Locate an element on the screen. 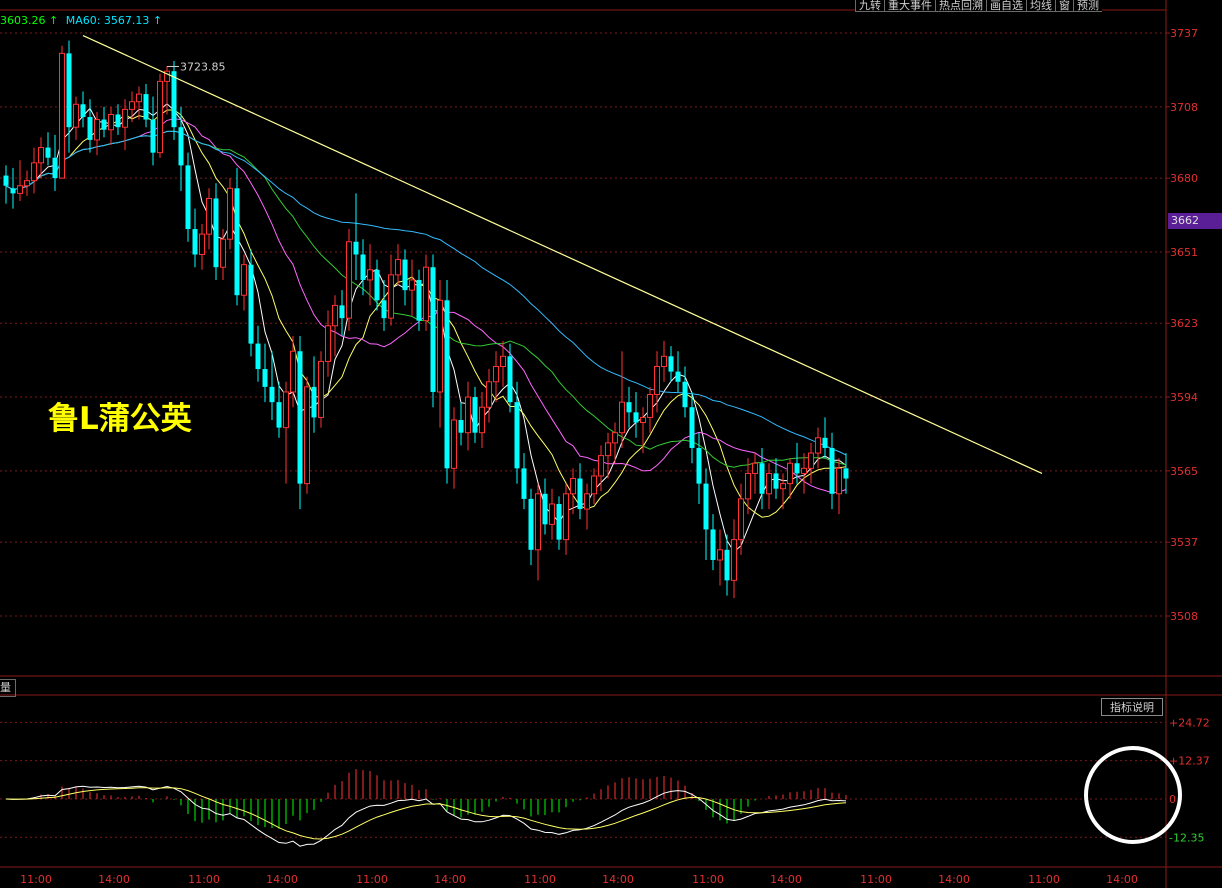 This screenshot has width=1222, height=888. y-tick-label-5: 3594 is located at coordinates (1184, 397).